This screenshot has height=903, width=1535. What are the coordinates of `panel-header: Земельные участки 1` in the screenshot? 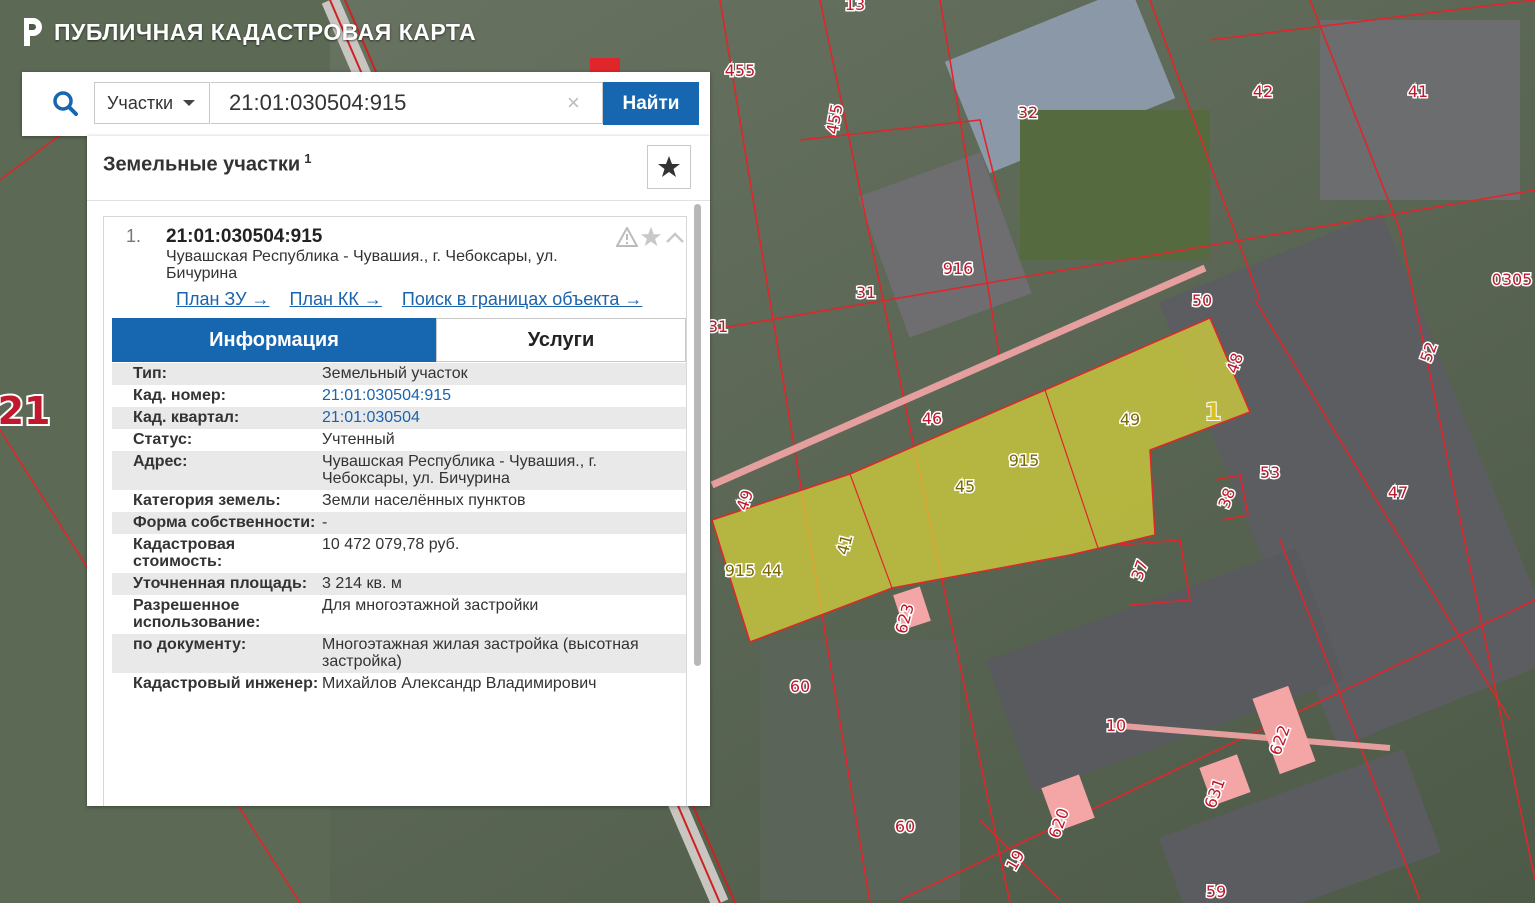 It's located at (398, 168).